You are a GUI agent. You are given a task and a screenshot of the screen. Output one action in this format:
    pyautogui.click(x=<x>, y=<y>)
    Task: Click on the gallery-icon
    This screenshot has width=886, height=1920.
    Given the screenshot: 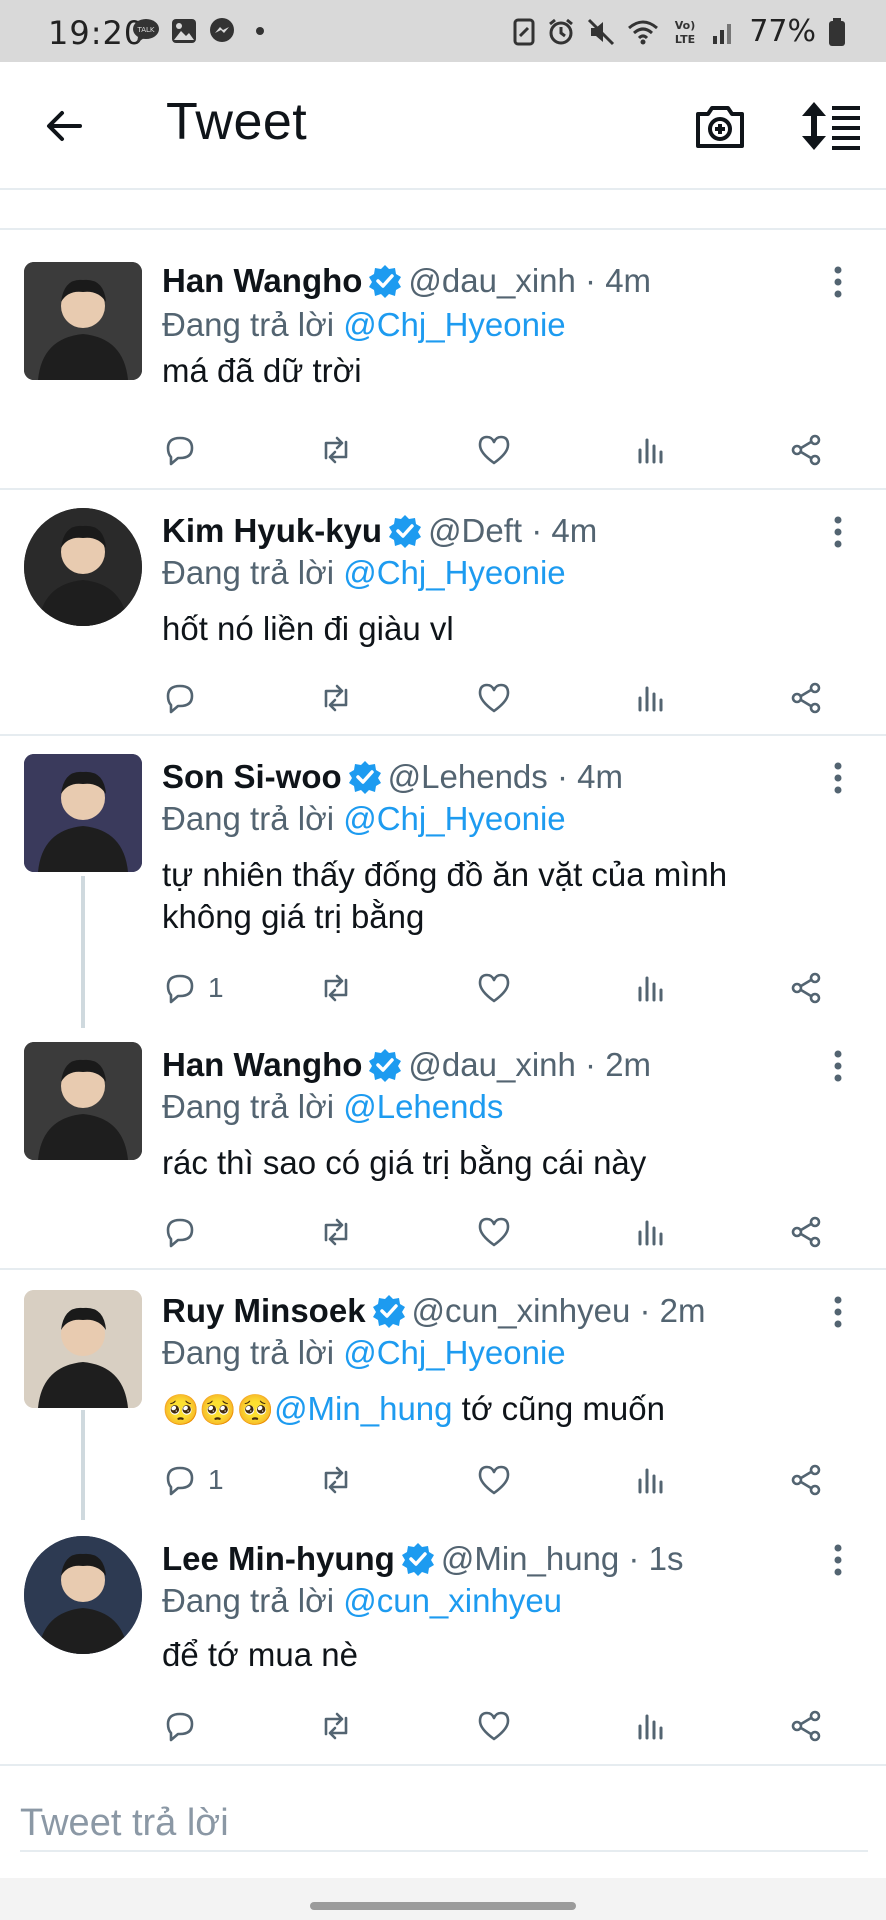 What is the action you would take?
    pyautogui.click(x=184, y=31)
    